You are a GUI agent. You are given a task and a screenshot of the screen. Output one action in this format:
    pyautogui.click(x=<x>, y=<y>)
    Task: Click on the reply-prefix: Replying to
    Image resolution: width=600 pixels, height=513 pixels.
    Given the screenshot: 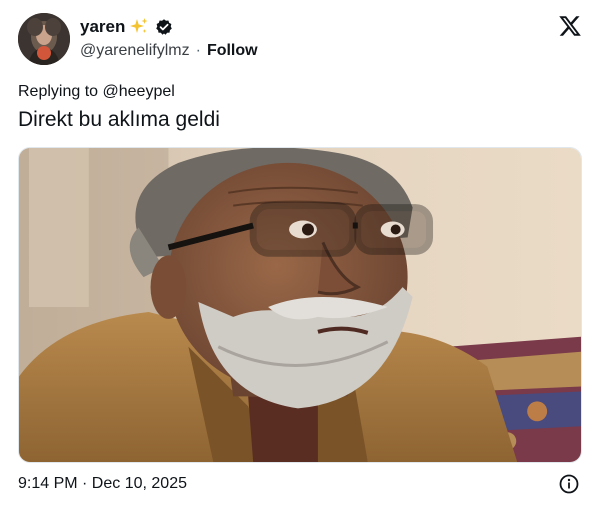 What is the action you would take?
    pyautogui.click(x=58, y=91)
    